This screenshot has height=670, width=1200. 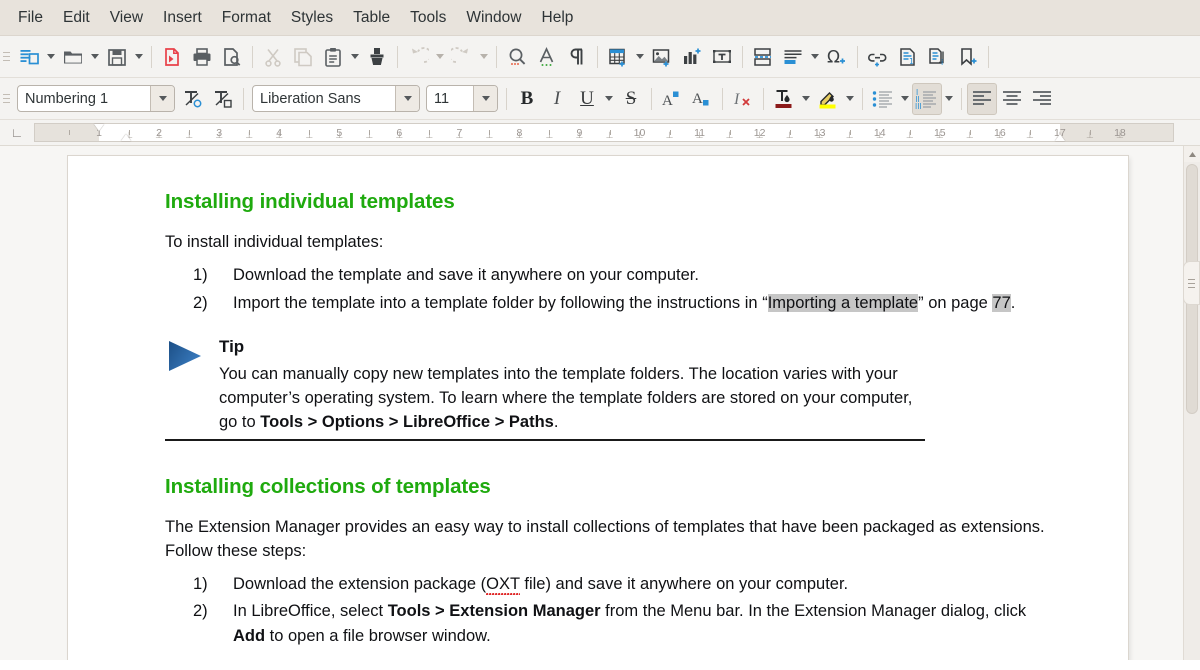 What do you see at coordinates (182, 18) in the screenshot?
I see `menu-item-insert: Insert` at bounding box center [182, 18].